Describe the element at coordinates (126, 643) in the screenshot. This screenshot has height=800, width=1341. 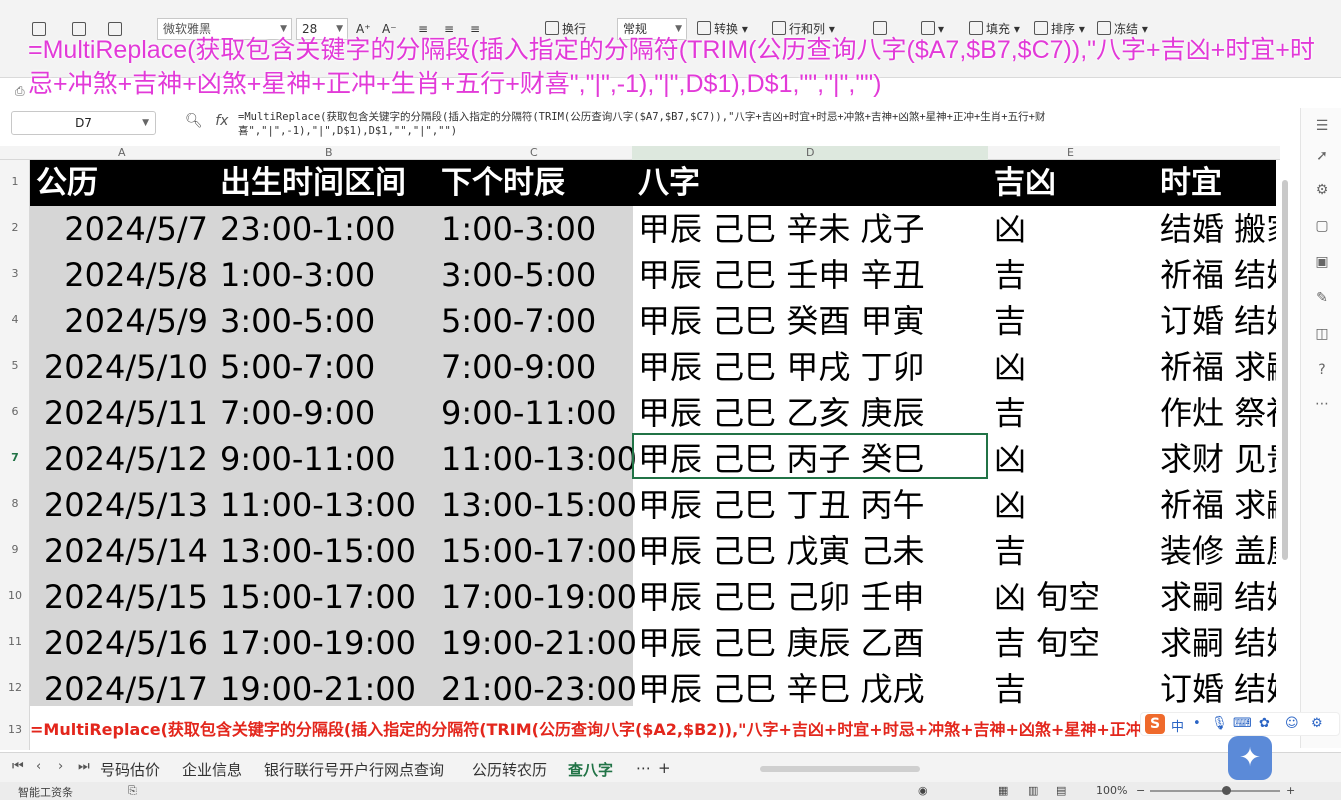
I see `cell-date: 2024/5/16` at that location.